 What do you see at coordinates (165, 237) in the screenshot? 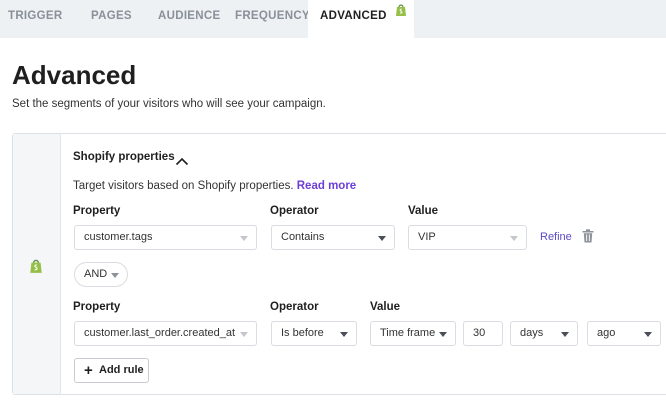
I see `property-select: customer.tags` at bounding box center [165, 237].